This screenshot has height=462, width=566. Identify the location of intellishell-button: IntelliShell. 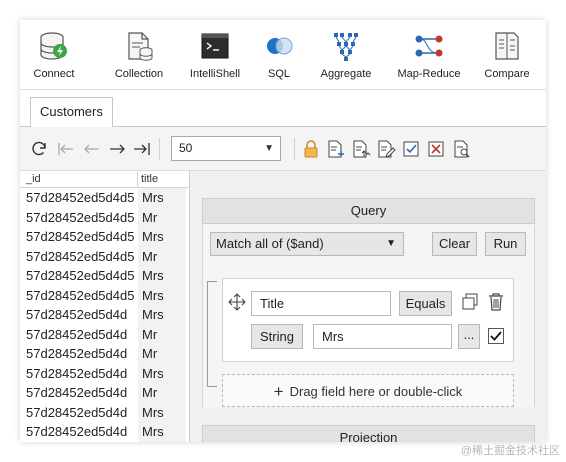
(215, 58).